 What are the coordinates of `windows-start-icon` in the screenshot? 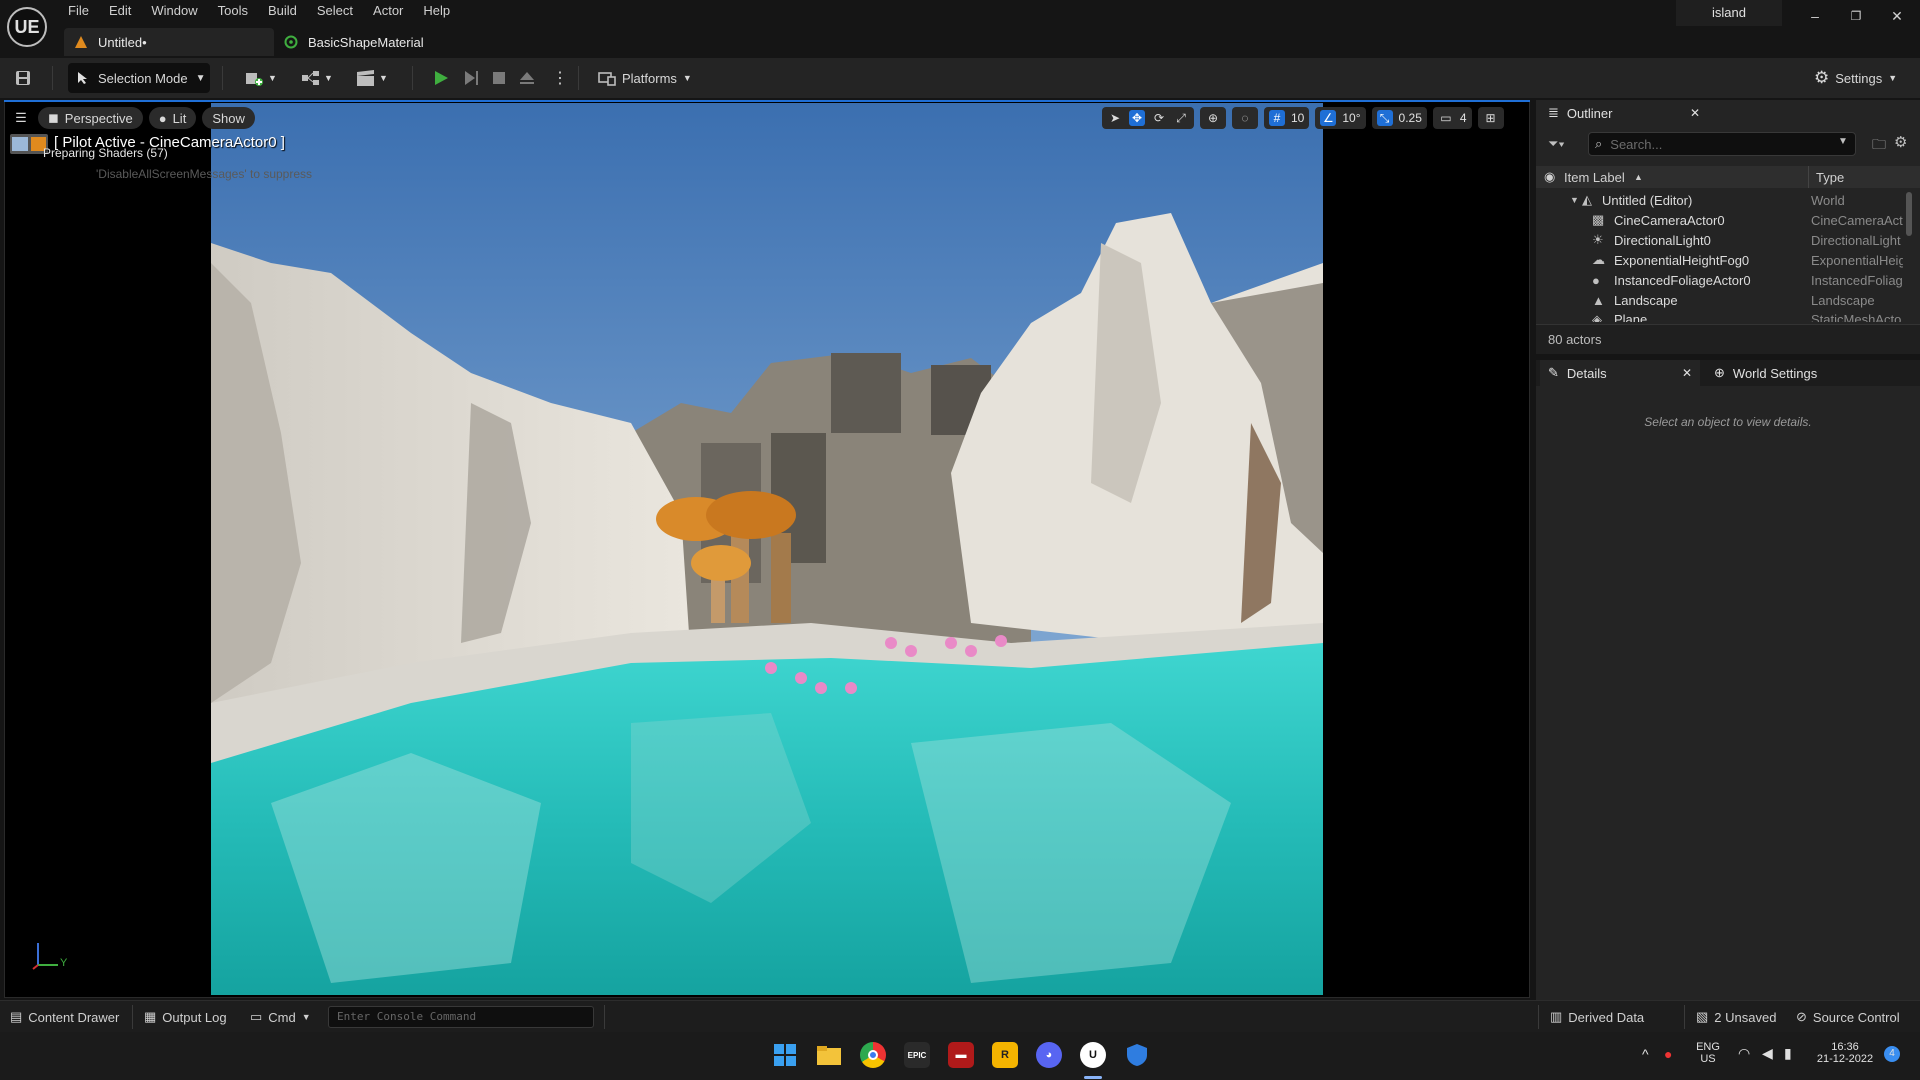 It's located at (785, 1055).